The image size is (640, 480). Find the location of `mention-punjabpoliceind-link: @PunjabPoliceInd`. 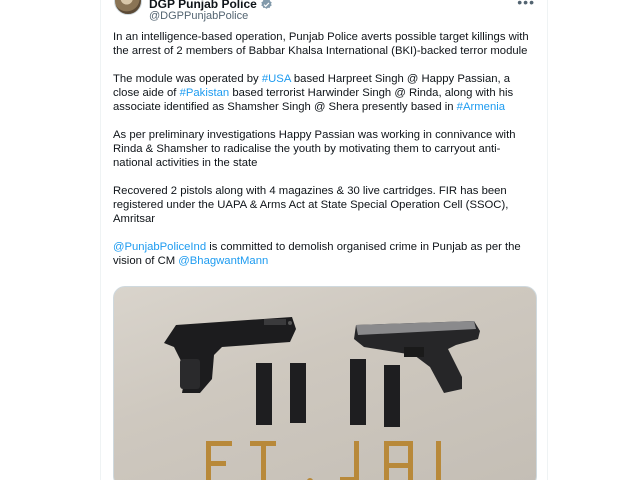

mention-punjabpoliceind-link: @PunjabPoliceInd is located at coordinates (159, 247).